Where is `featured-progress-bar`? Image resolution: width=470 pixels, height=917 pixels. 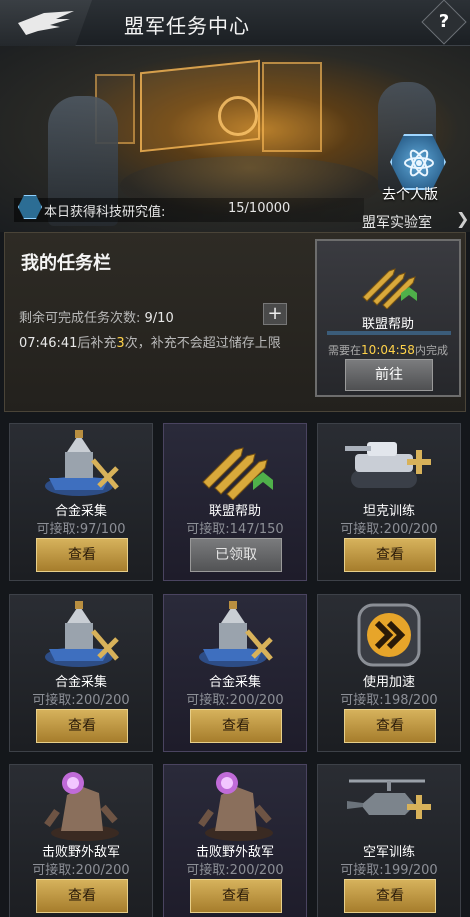 featured-progress-bar is located at coordinates (389, 333).